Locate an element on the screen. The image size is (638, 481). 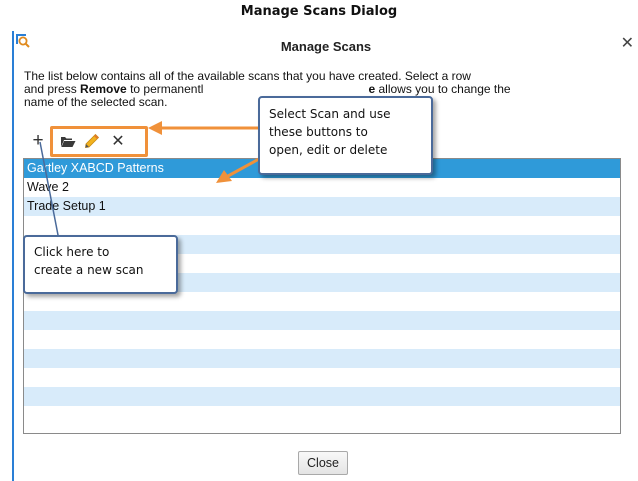
remove-keyword: Remove is located at coordinates (103, 89).